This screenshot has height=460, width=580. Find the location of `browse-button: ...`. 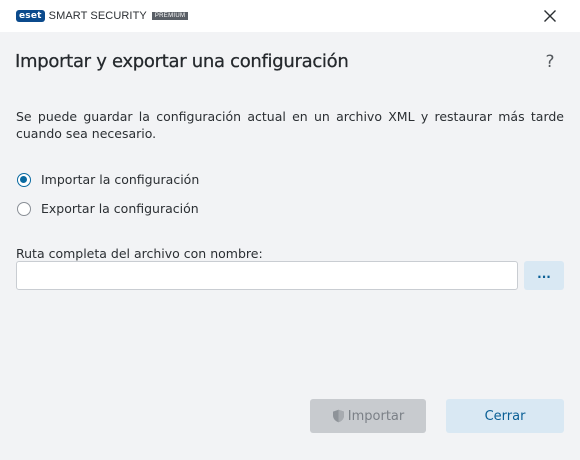

browse-button: ... is located at coordinates (544, 275).